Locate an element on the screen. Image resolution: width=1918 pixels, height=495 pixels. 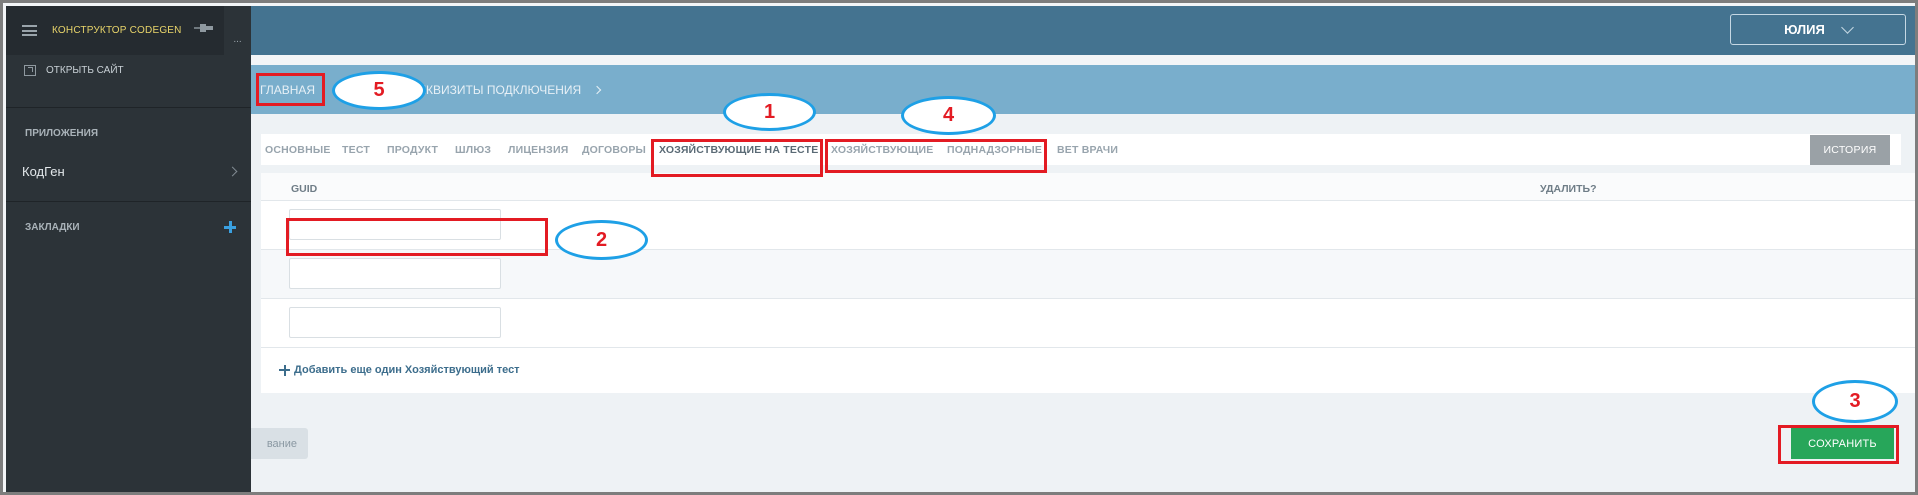
menu-icon is located at coordinates (29, 30).